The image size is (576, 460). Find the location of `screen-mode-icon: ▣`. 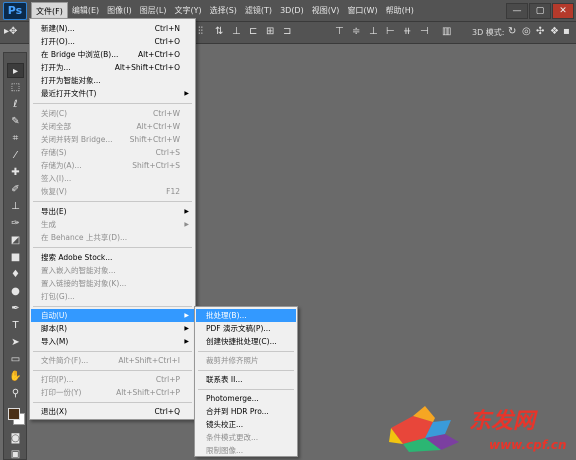

screen-mode-icon: ▣ is located at coordinates (15, 453).